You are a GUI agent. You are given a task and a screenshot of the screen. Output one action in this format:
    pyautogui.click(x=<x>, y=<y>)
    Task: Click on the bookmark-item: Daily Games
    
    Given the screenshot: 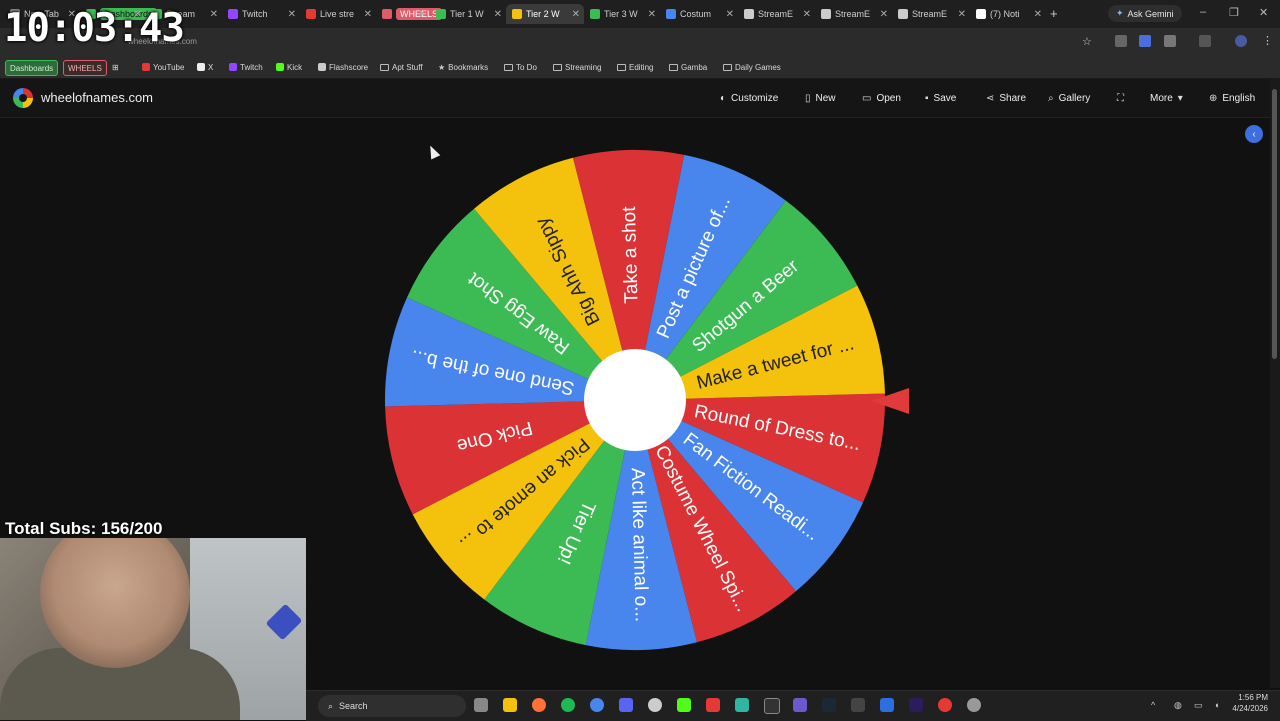 What is the action you would take?
    pyautogui.click(x=752, y=67)
    